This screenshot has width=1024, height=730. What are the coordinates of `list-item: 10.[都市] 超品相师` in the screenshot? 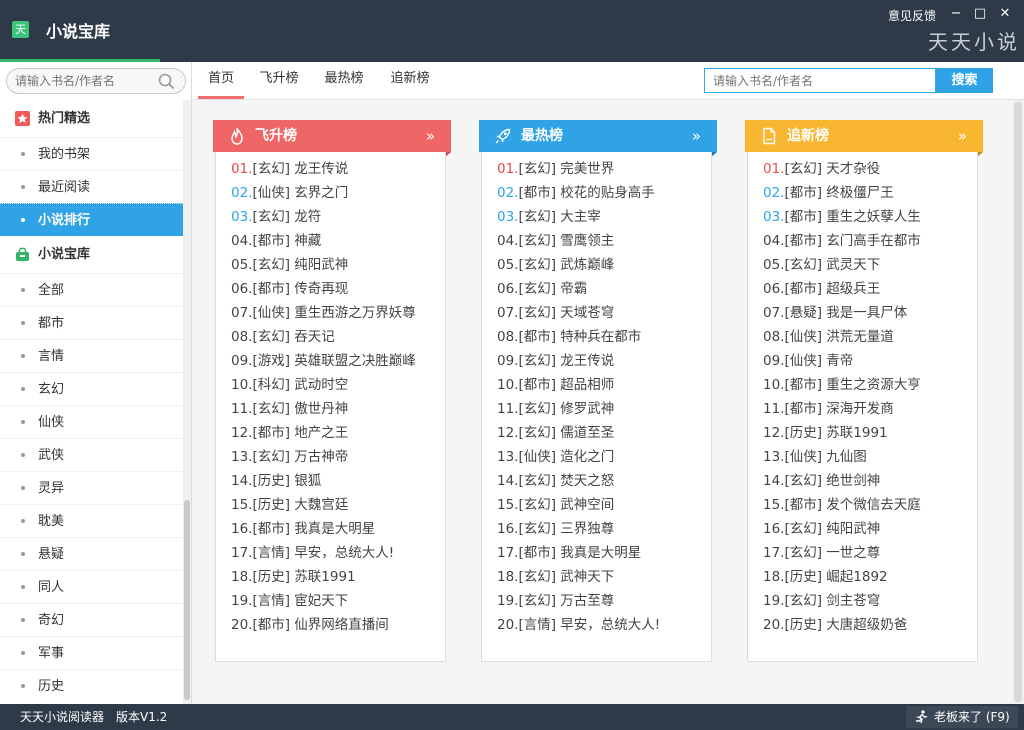 It's located at (596, 385).